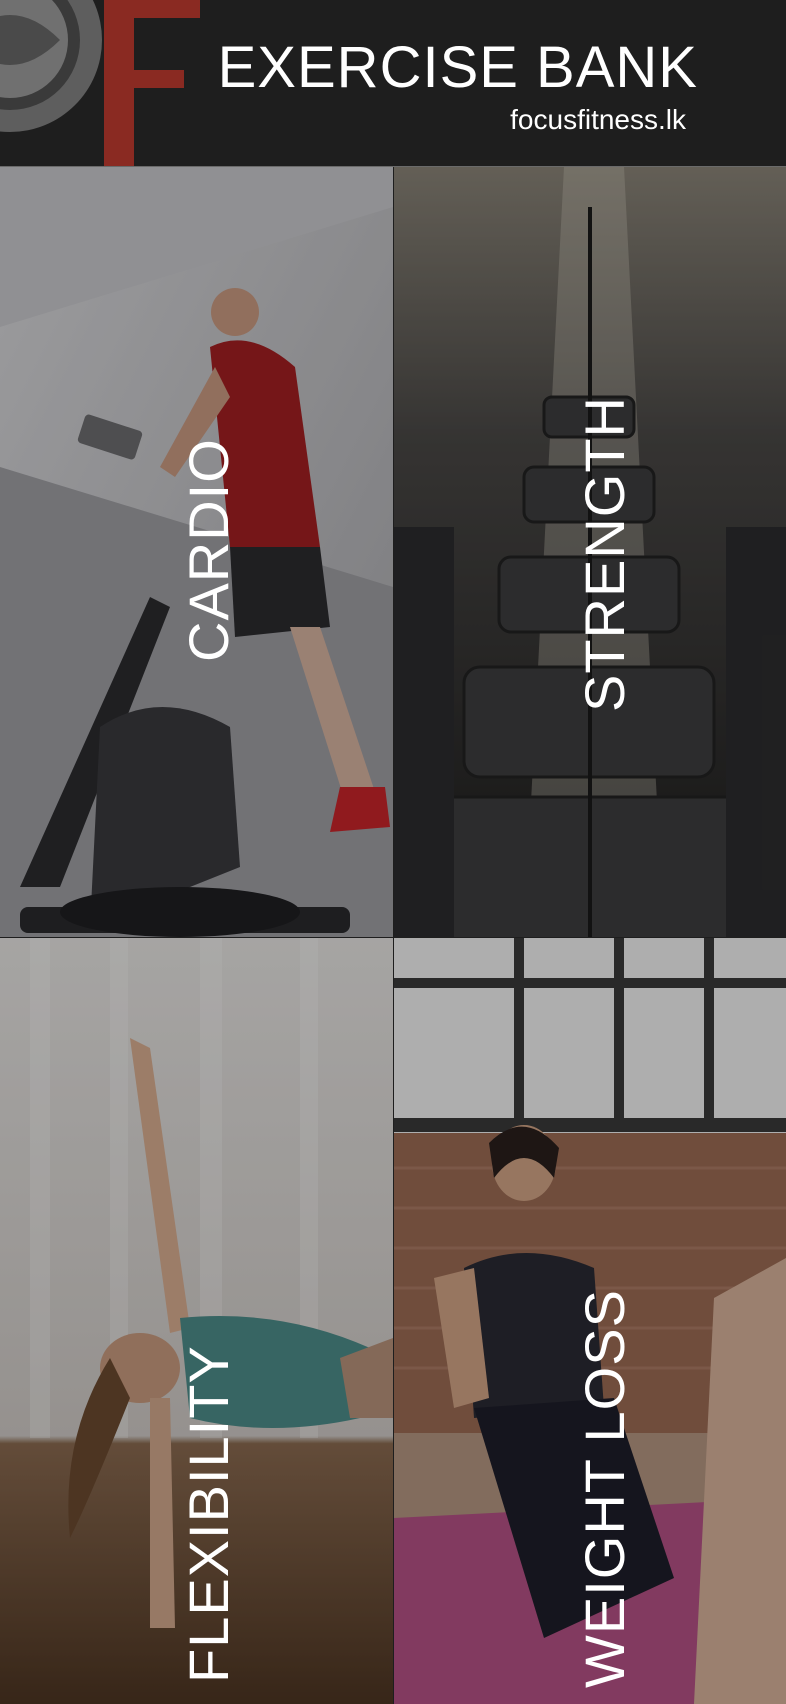 This screenshot has width=786, height=1704. Describe the element at coordinates (457, 67) in the screenshot. I see `page-title: EXERCISE BANK` at that location.